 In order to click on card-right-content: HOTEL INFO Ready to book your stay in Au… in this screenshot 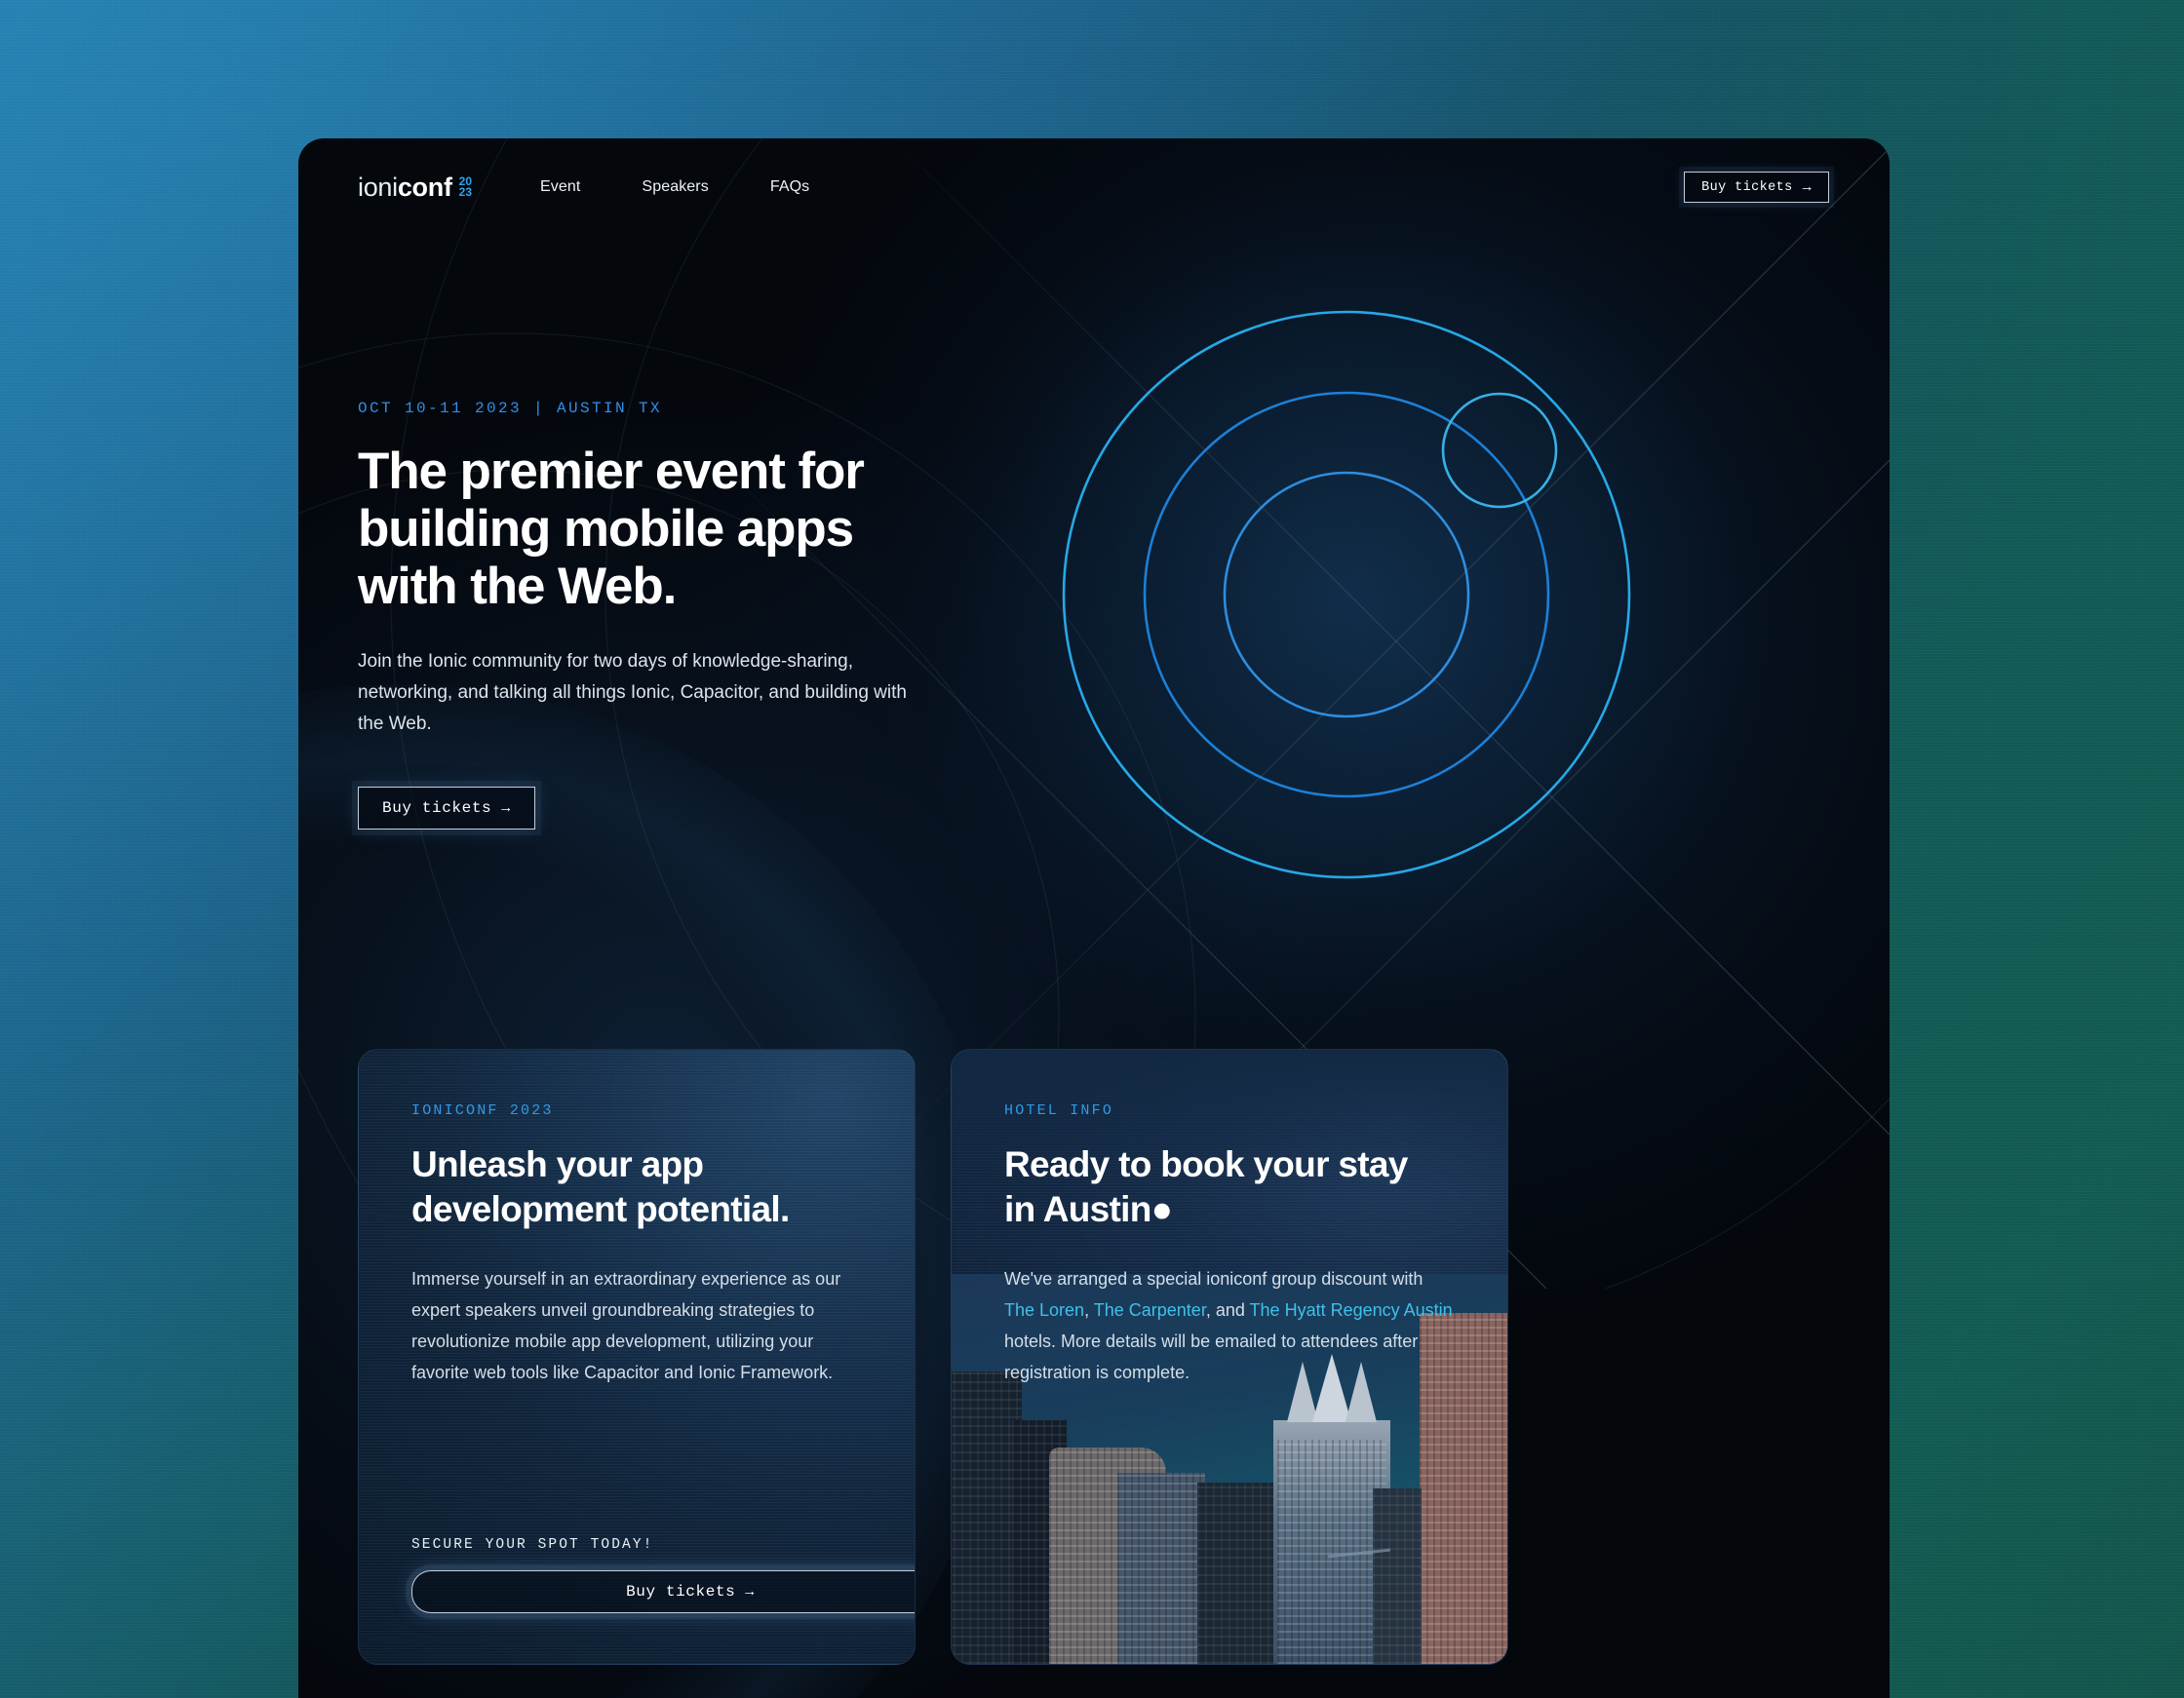, I will do `click(1230, 1245)`.